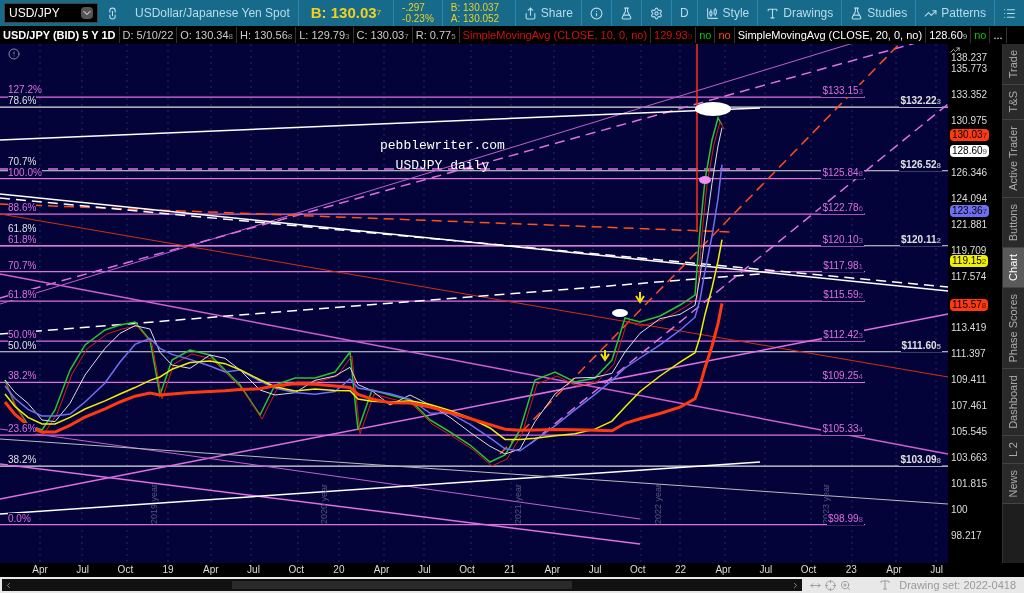 Image resolution: width=1024 pixels, height=593 pixels. What do you see at coordinates (1013, 403) in the screenshot?
I see `side-tab: Dashboard` at bounding box center [1013, 403].